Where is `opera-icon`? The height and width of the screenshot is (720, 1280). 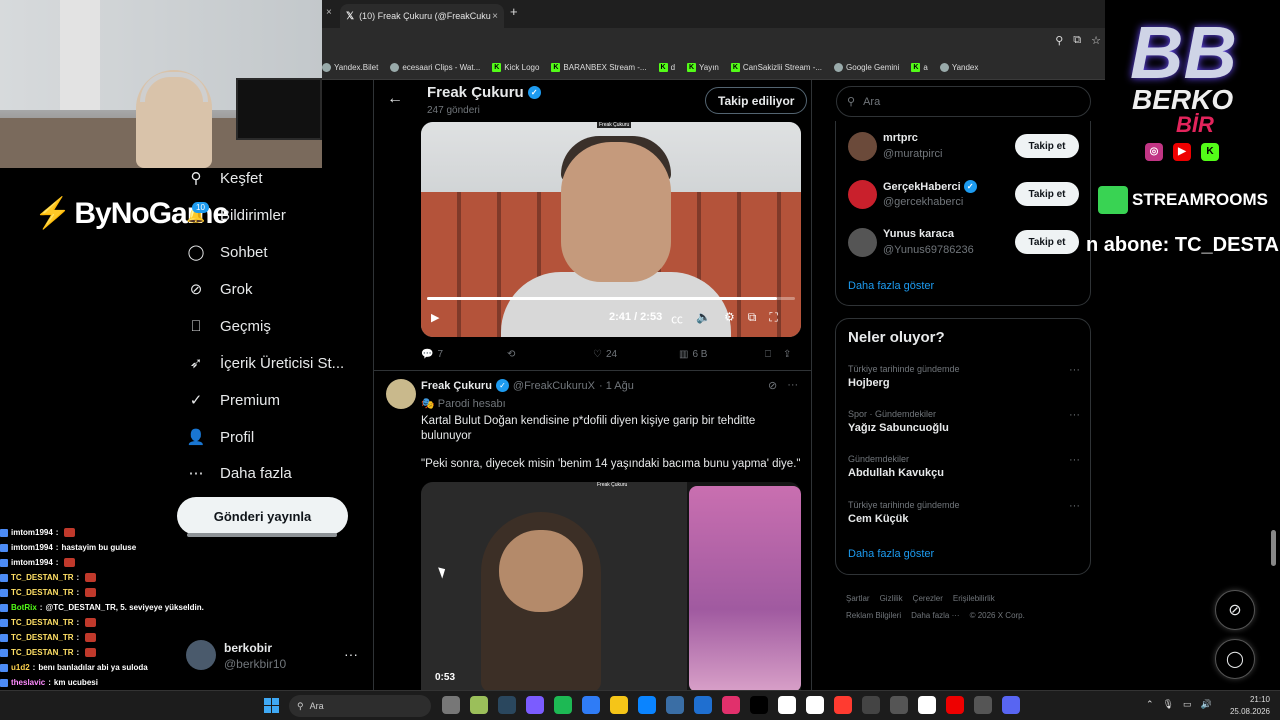 opera-icon is located at coordinates (843, 705).